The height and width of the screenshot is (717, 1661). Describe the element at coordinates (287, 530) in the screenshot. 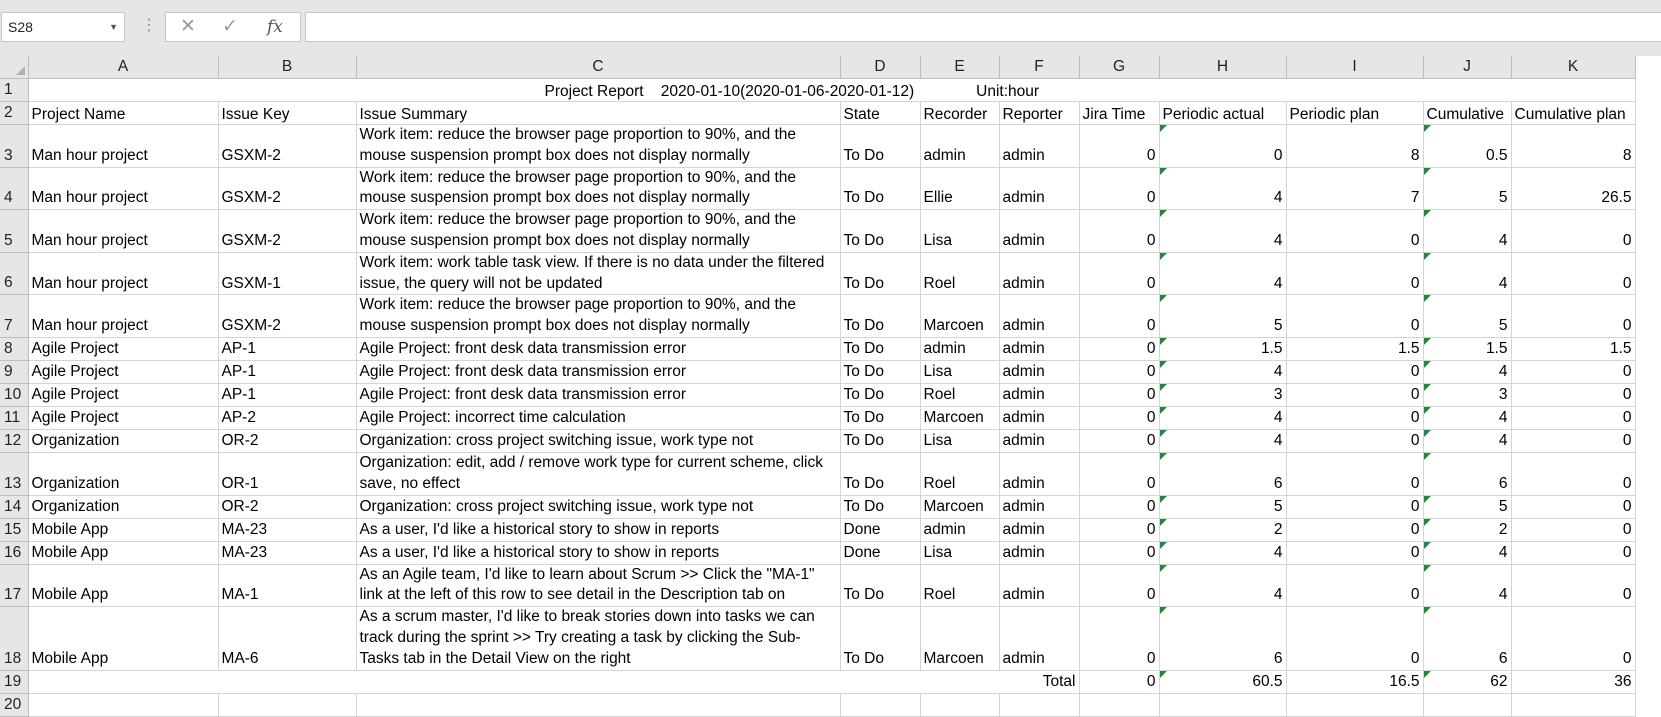

I see `issue-key-cell: MA-23` at that location.